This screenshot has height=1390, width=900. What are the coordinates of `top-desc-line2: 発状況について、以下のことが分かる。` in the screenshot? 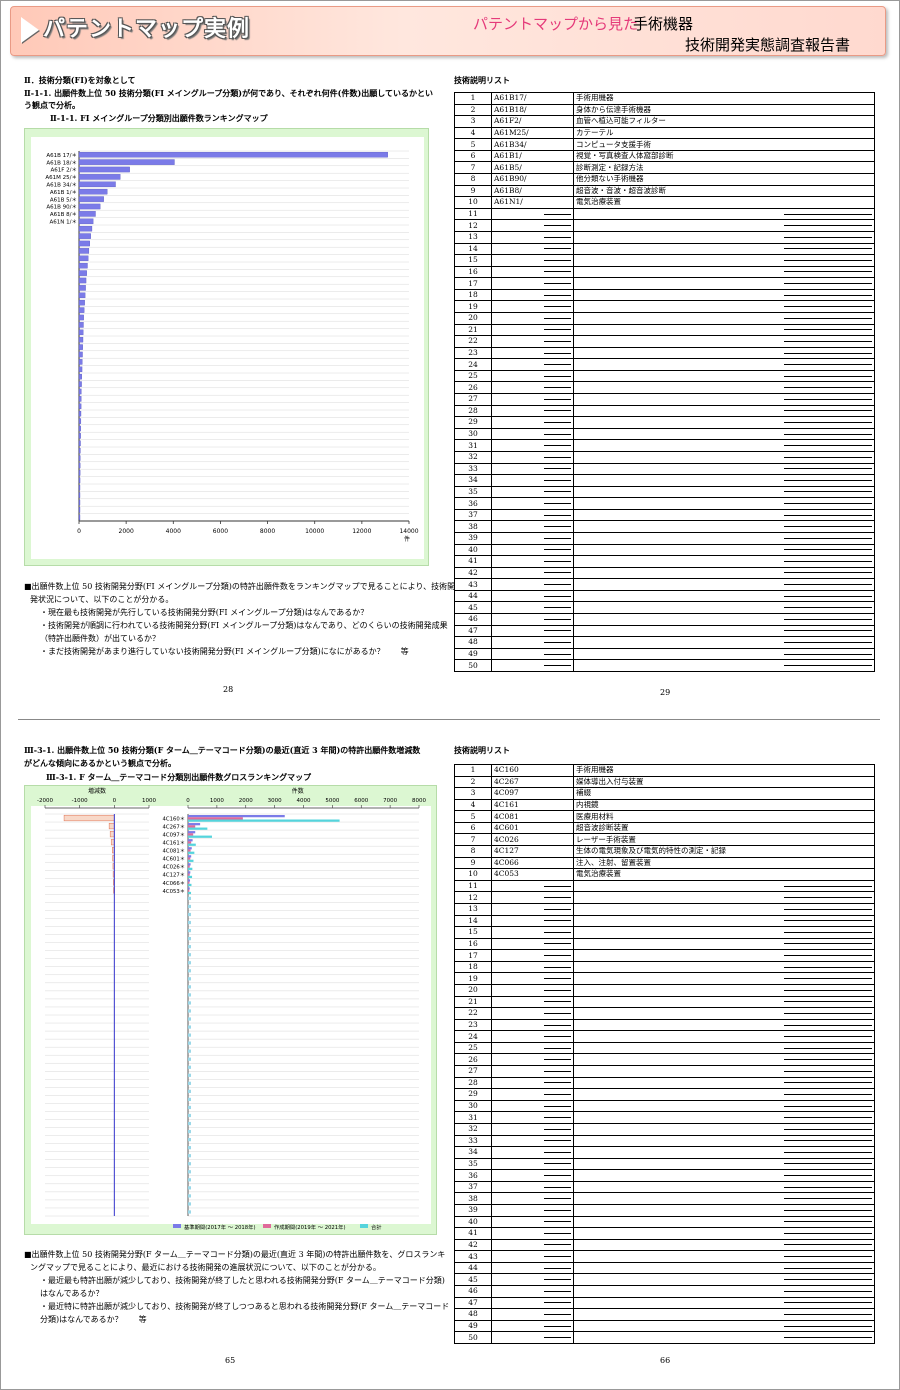 It's located at (102, 599).